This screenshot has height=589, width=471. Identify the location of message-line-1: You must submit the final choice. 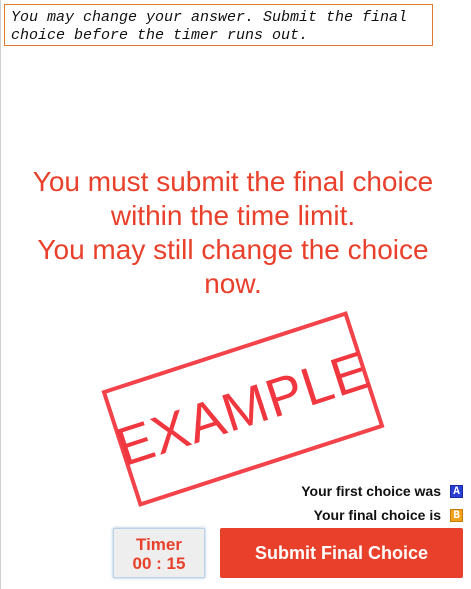
(233, 181).